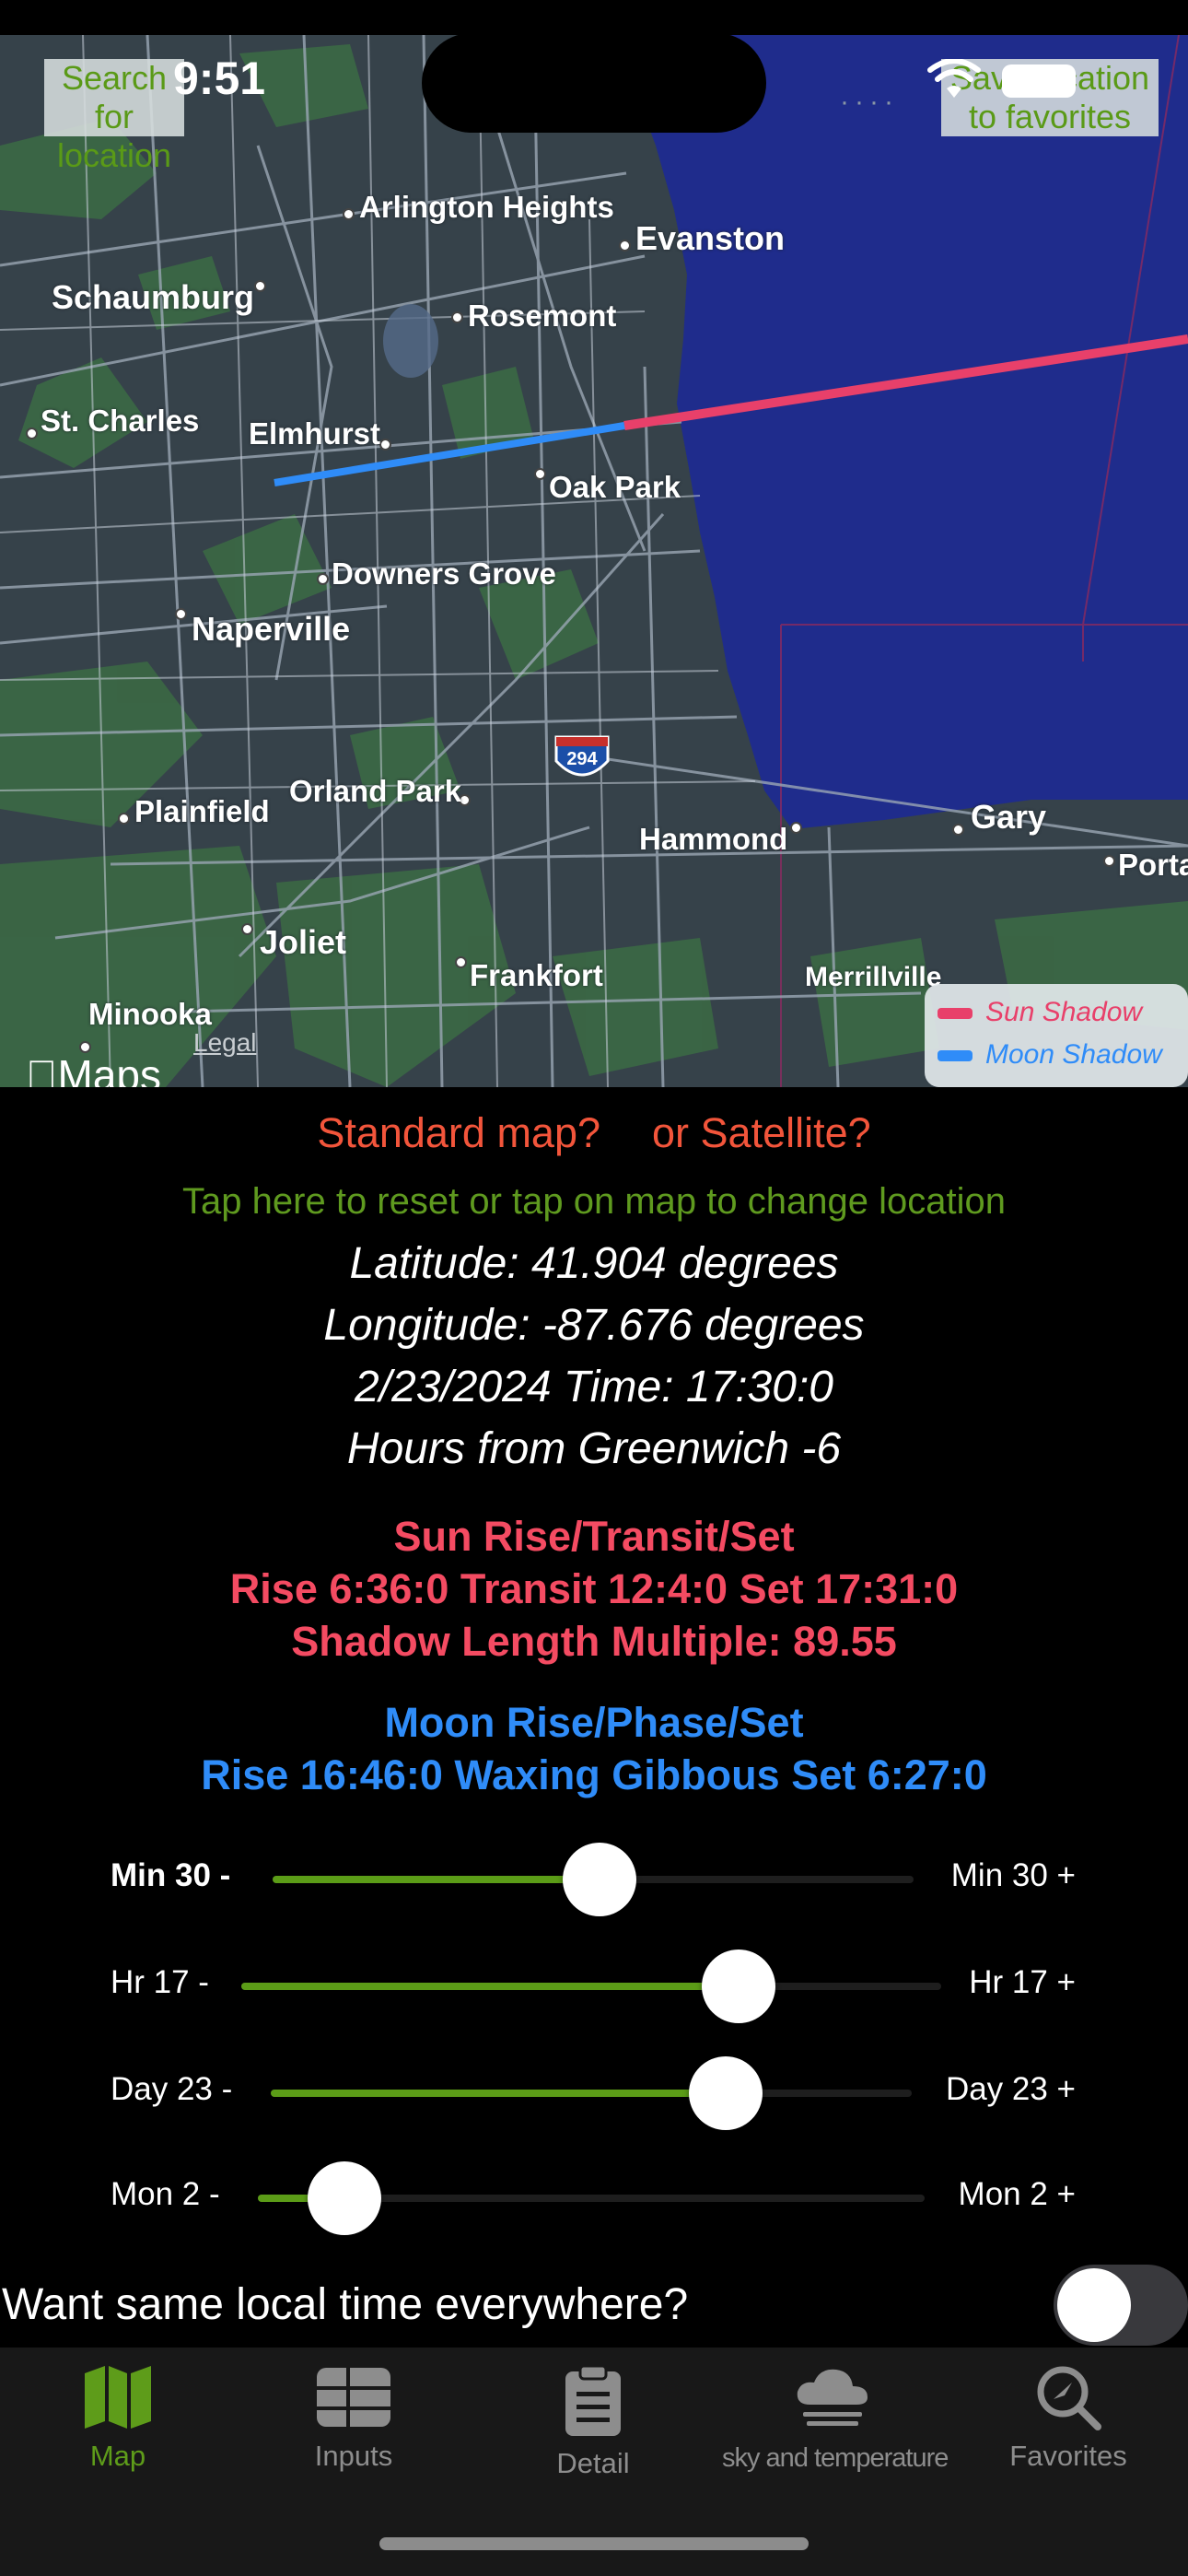  Describe the element at coordinates (225, 1043) in the screenshot. I see `legal-link: Legal` at that location.